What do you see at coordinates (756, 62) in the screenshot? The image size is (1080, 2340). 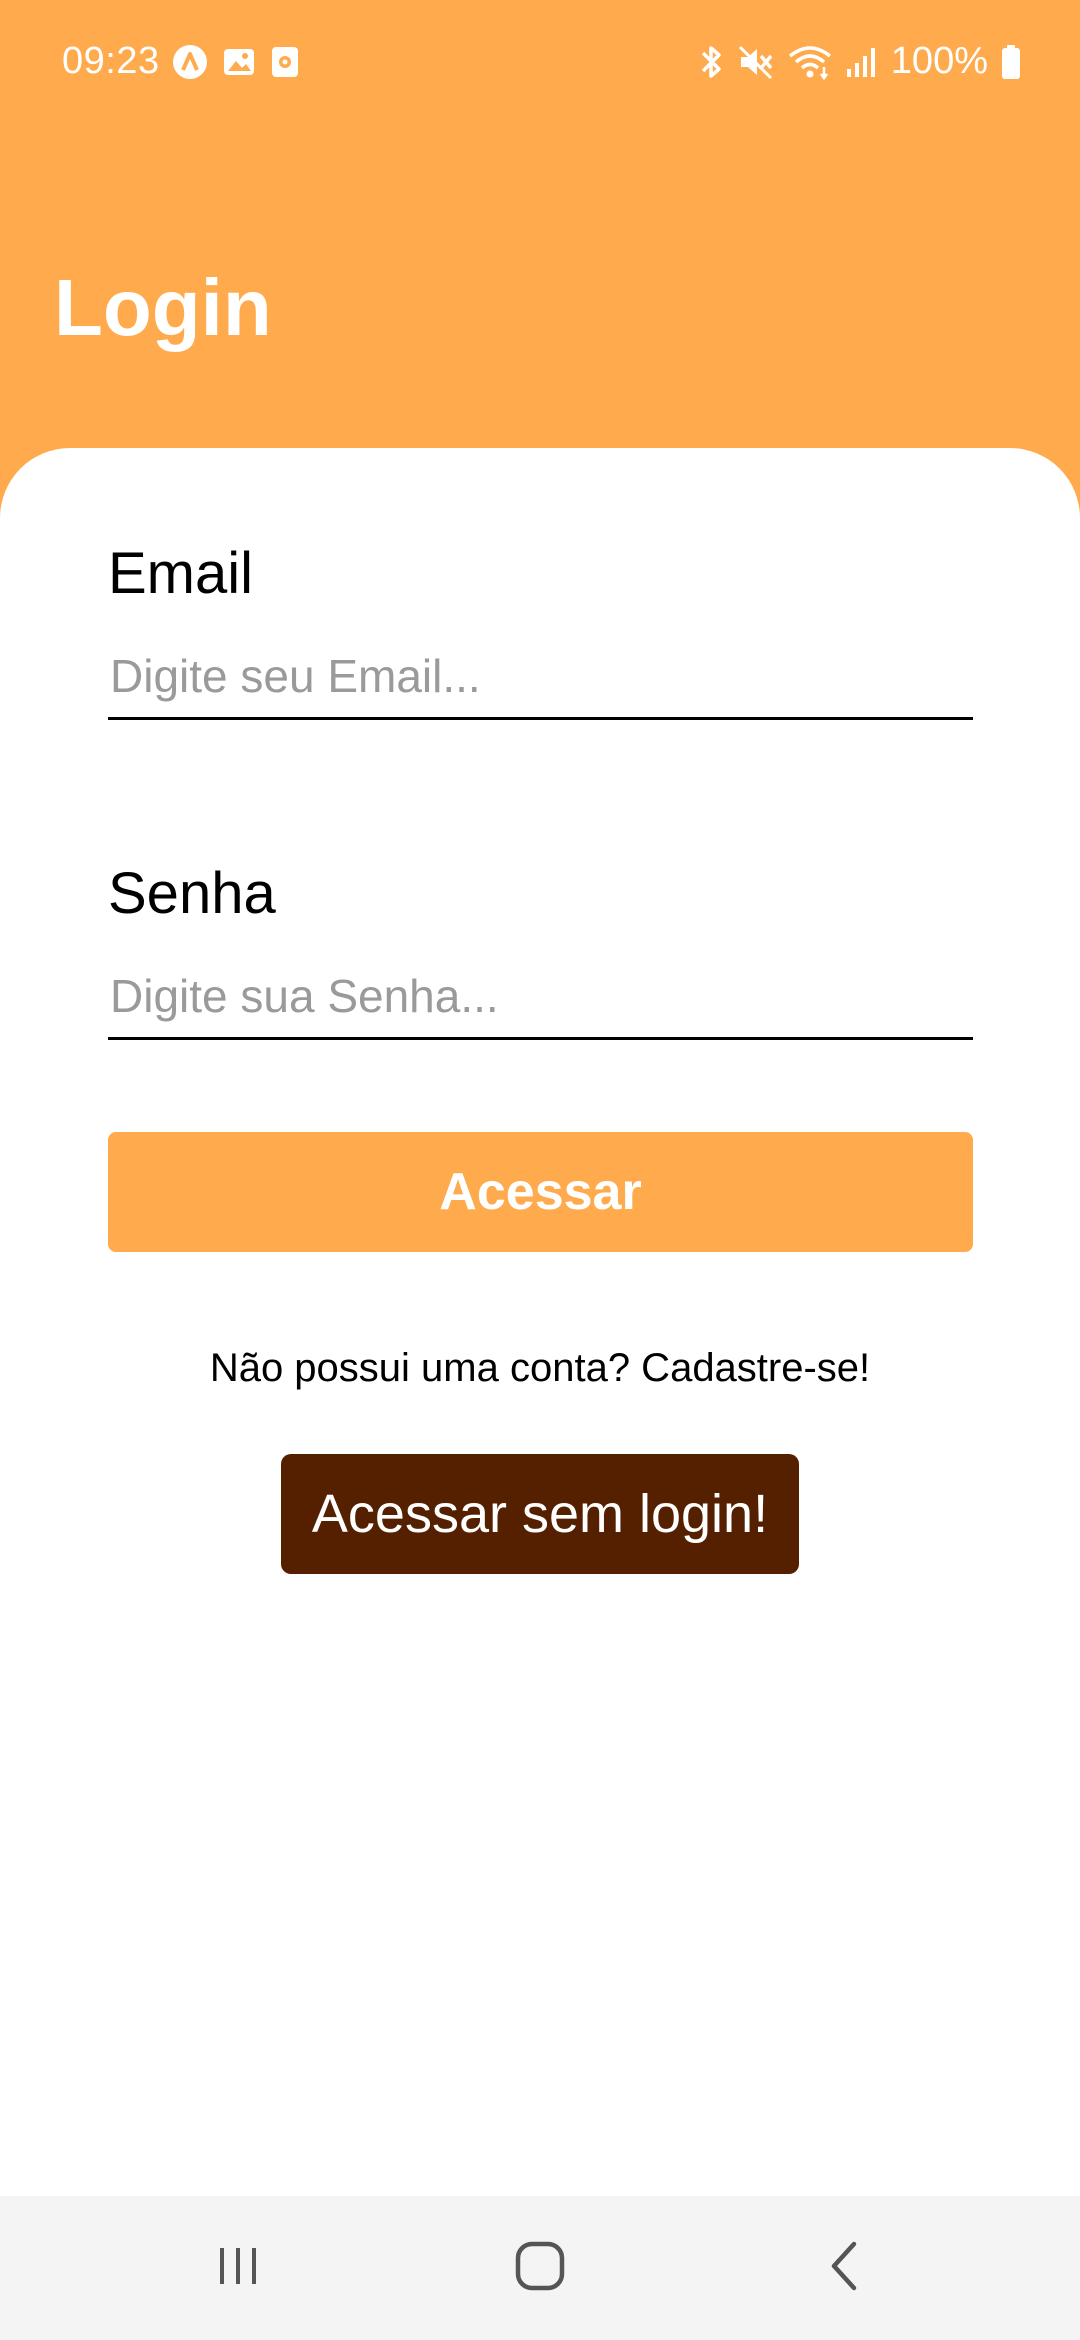 I see `mute-icon` at bounding box center [756, 62].